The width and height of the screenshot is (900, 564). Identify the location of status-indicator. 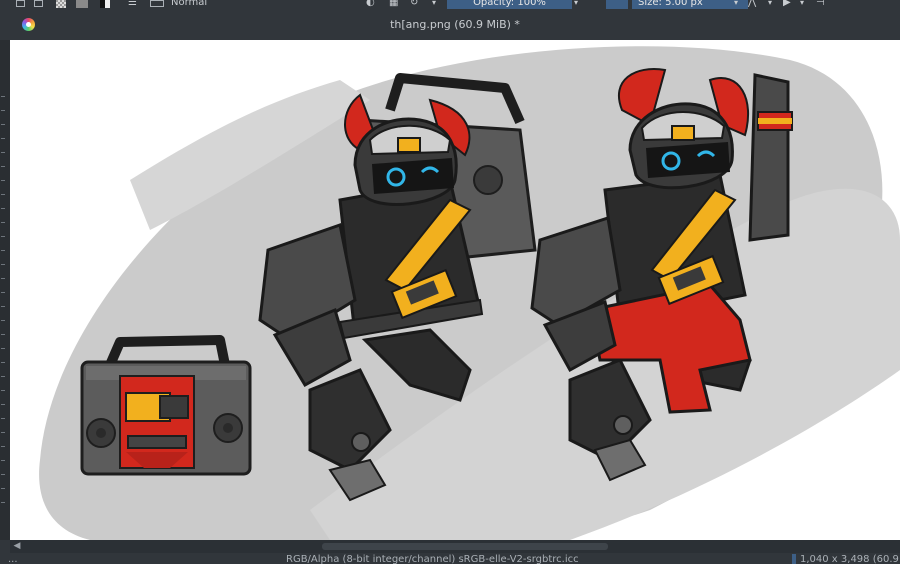
(794, 559).